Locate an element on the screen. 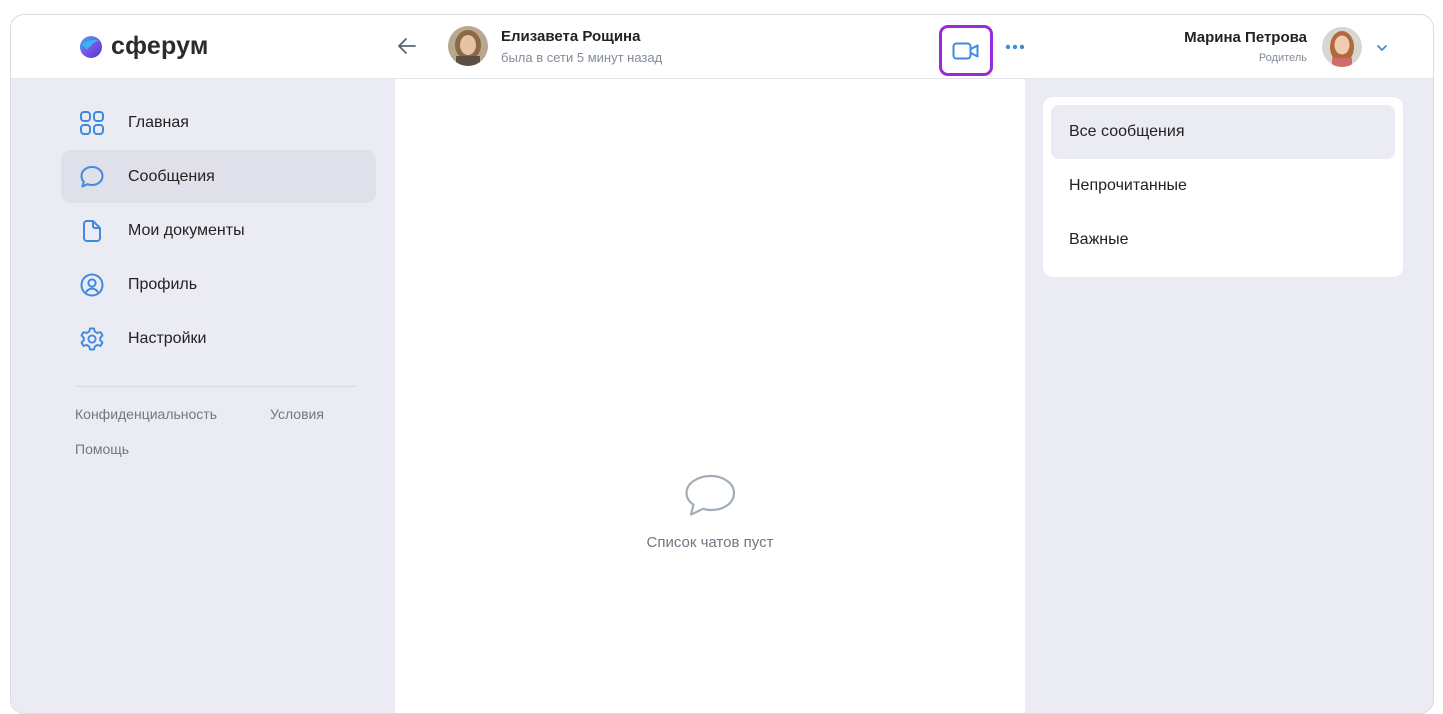 The width and height of the screenshot is (1443, 714). sferum-logo-icon is located at coordinates (91, 46).